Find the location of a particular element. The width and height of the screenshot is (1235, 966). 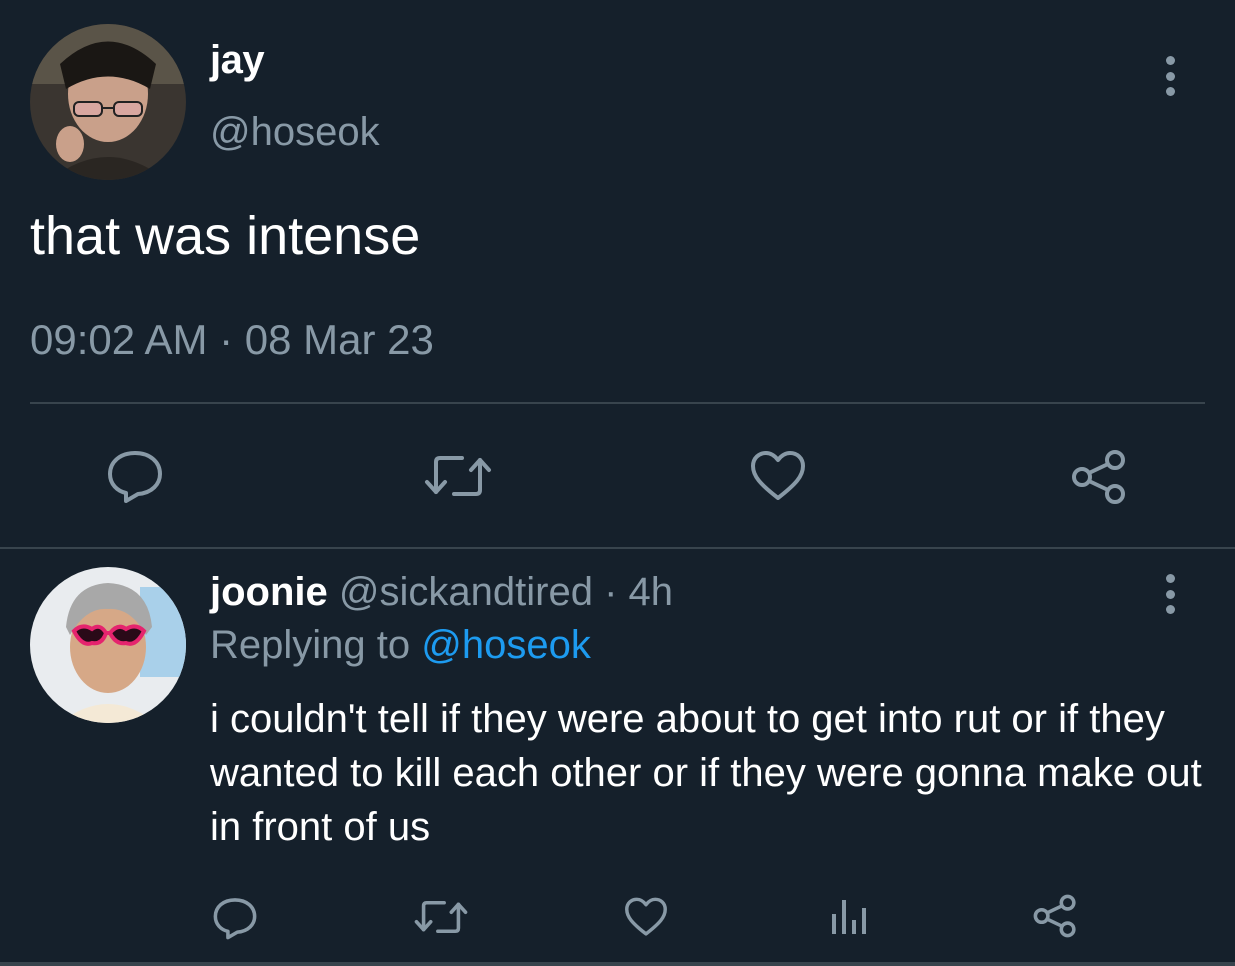

analytics-button is located at coordinates (850, 917).